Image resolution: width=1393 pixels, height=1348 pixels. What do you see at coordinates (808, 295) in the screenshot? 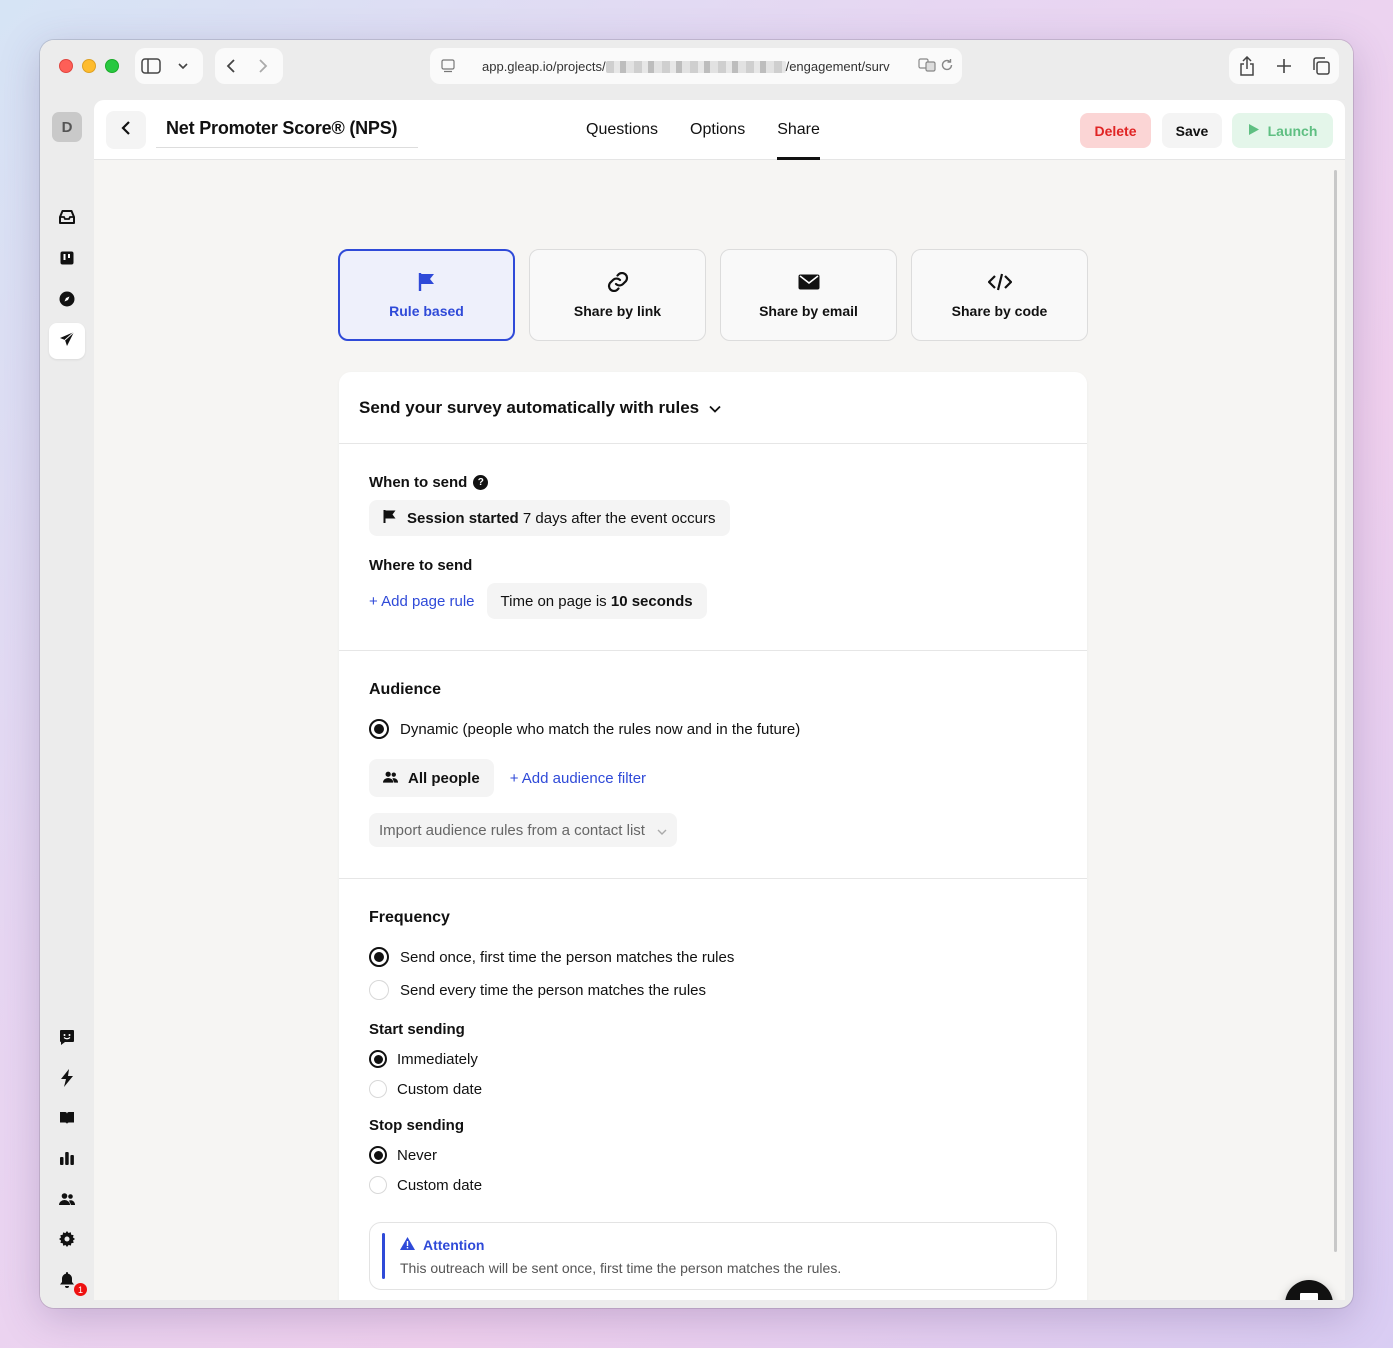
I see `share-option-email: Share by email` at bounding box center [808, 295].